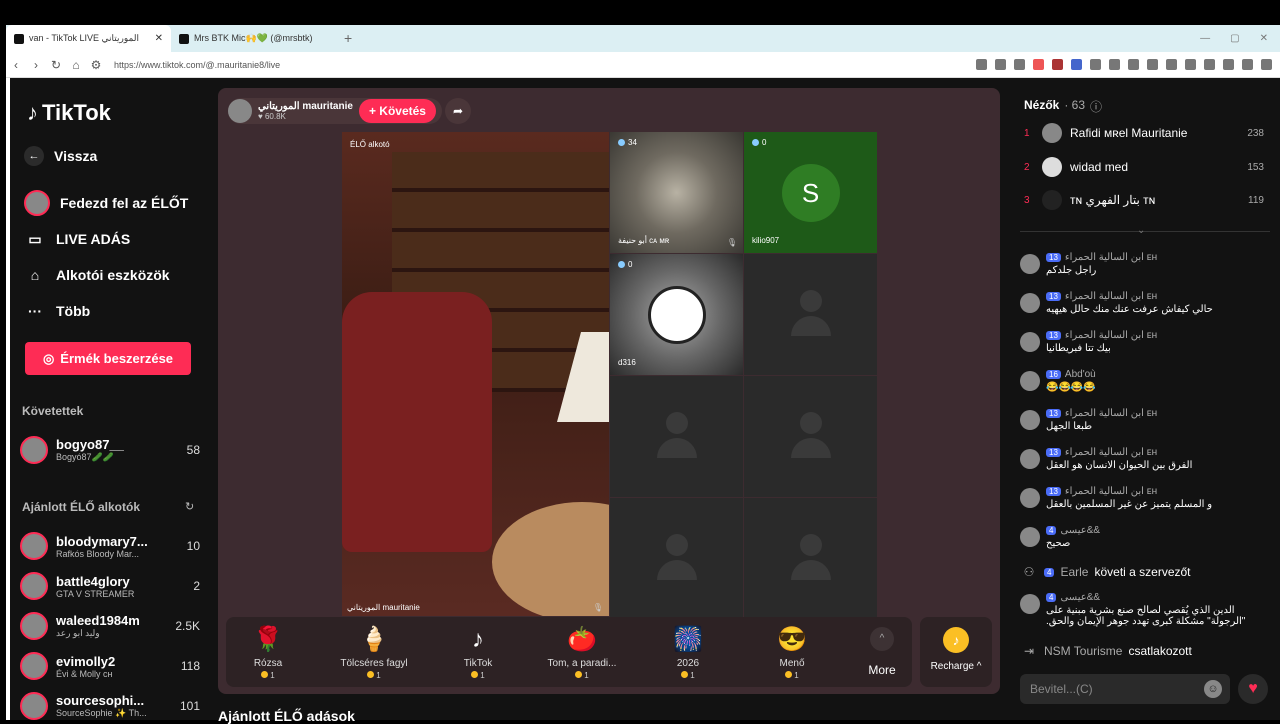  What do you see at coordinates (108, 358) in the screenshot?
I see `get-coins-button: ◎ Érmék beszerzése` at bounding box center [108, 358].